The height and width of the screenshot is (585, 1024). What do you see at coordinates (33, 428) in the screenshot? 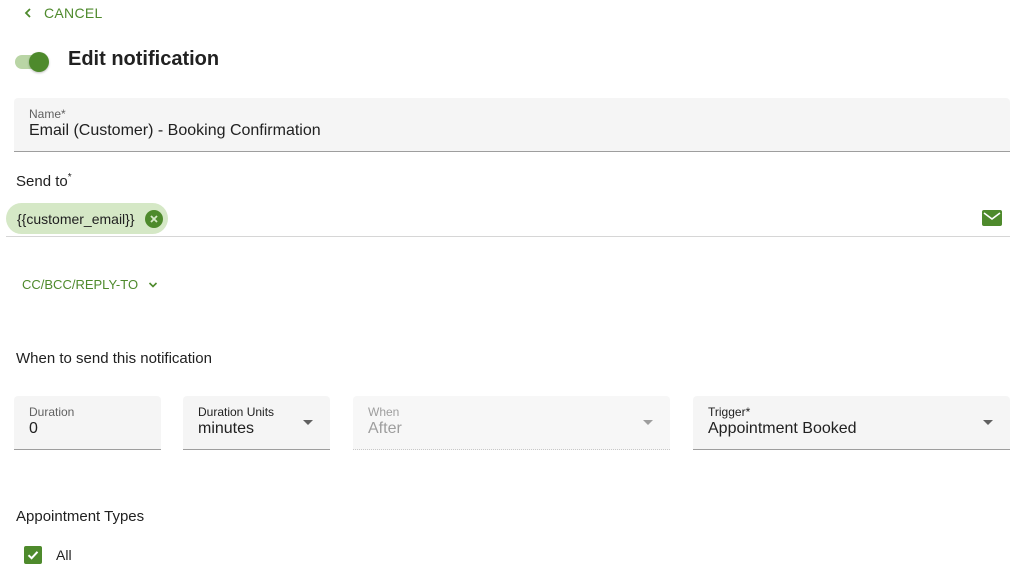
I see `duration-value: 0` at bounding box center [33, 428].